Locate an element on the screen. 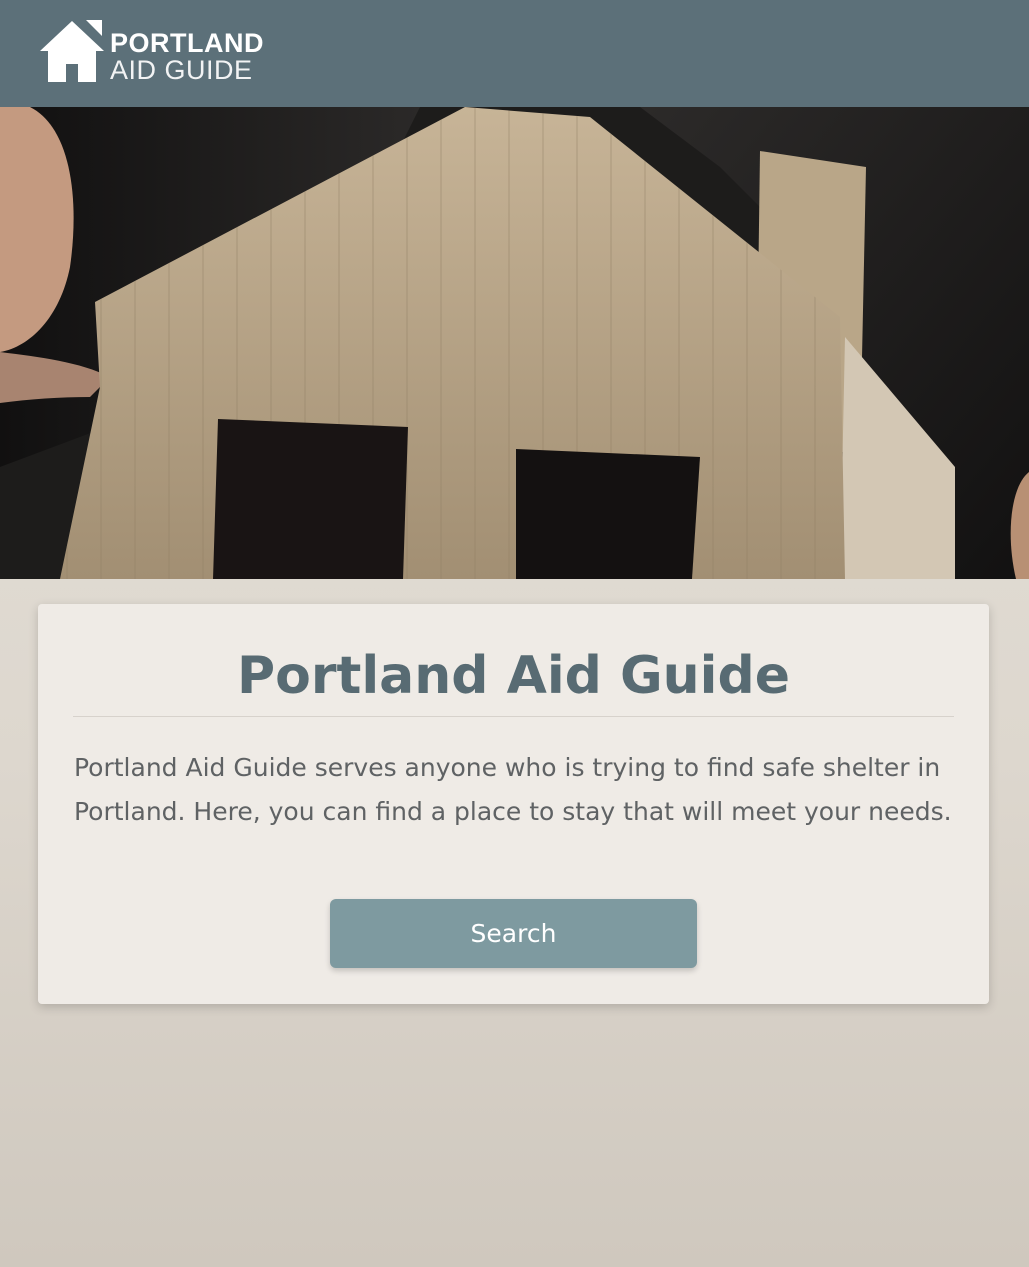 This screenshot has width=1029, height=1267. search-button: Search is located at coordinates (513, 933).